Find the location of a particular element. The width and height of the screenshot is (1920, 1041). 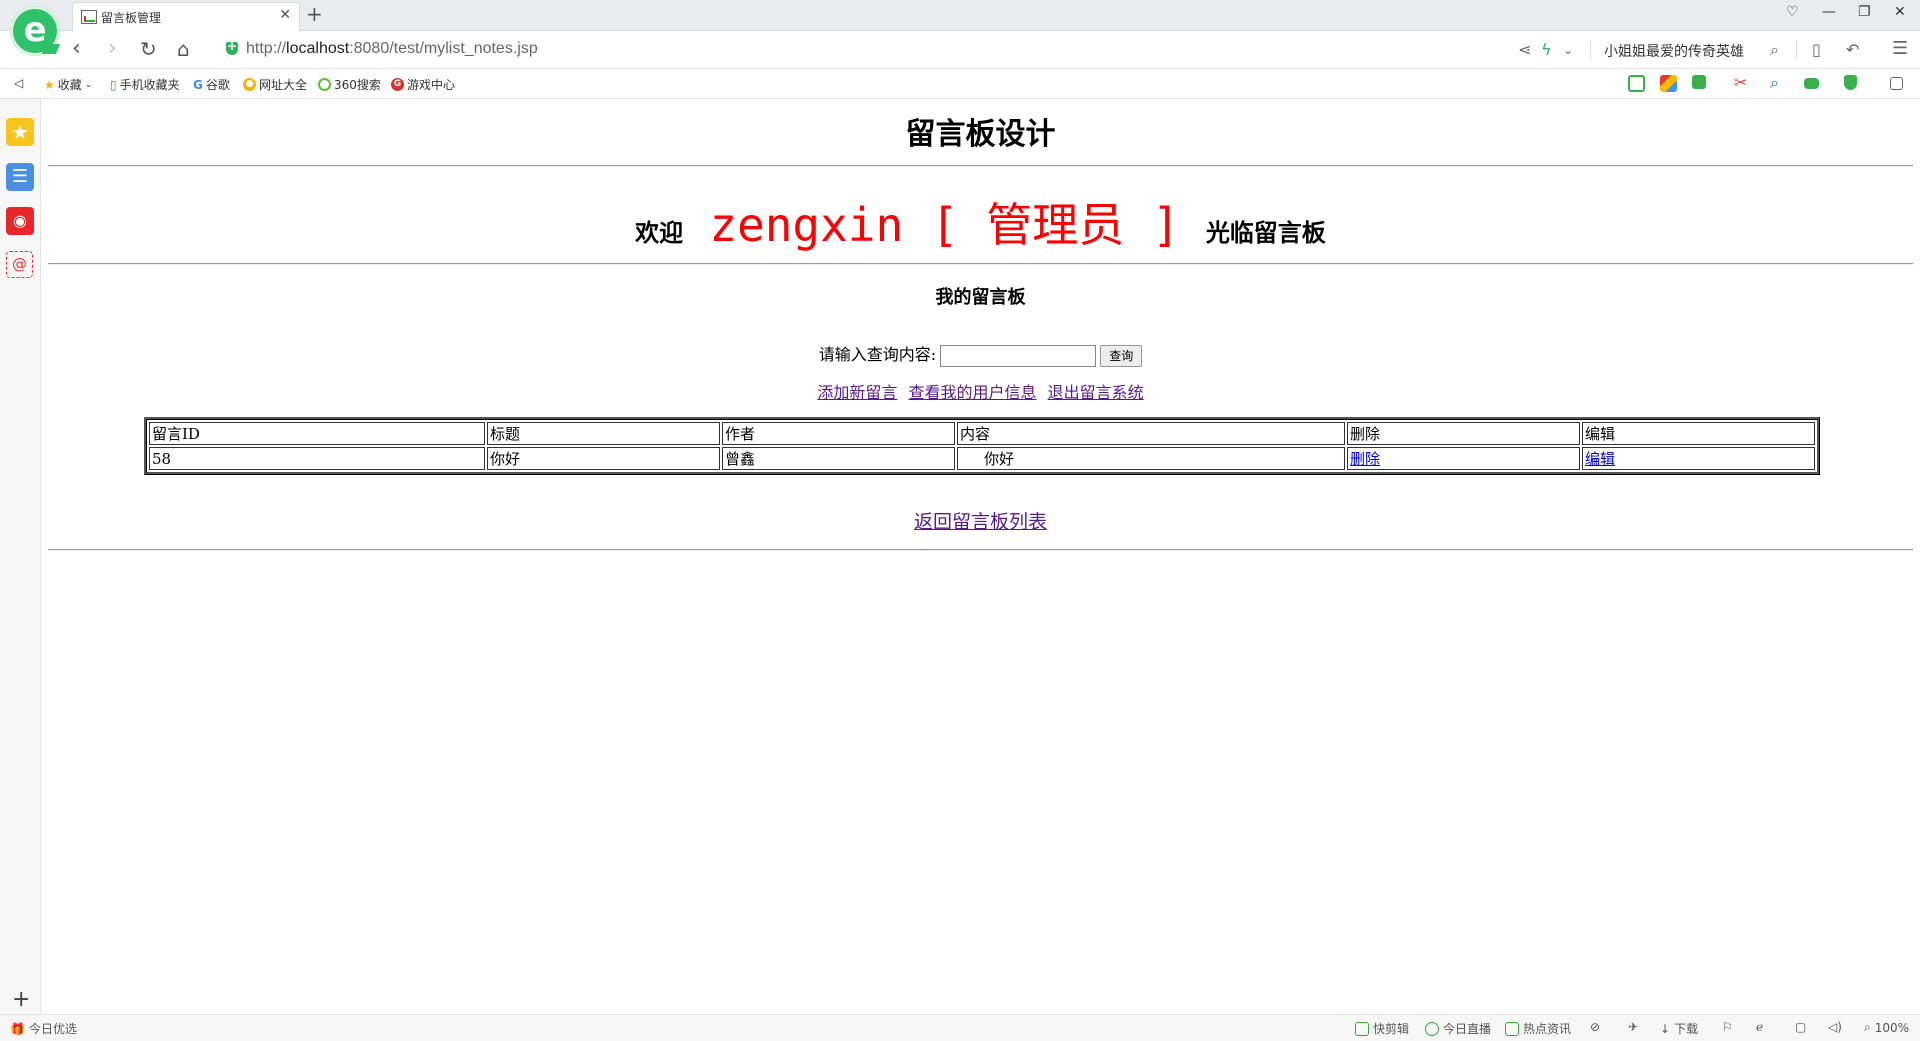

header-id: 留言ID is located at coordinates (317, 433).